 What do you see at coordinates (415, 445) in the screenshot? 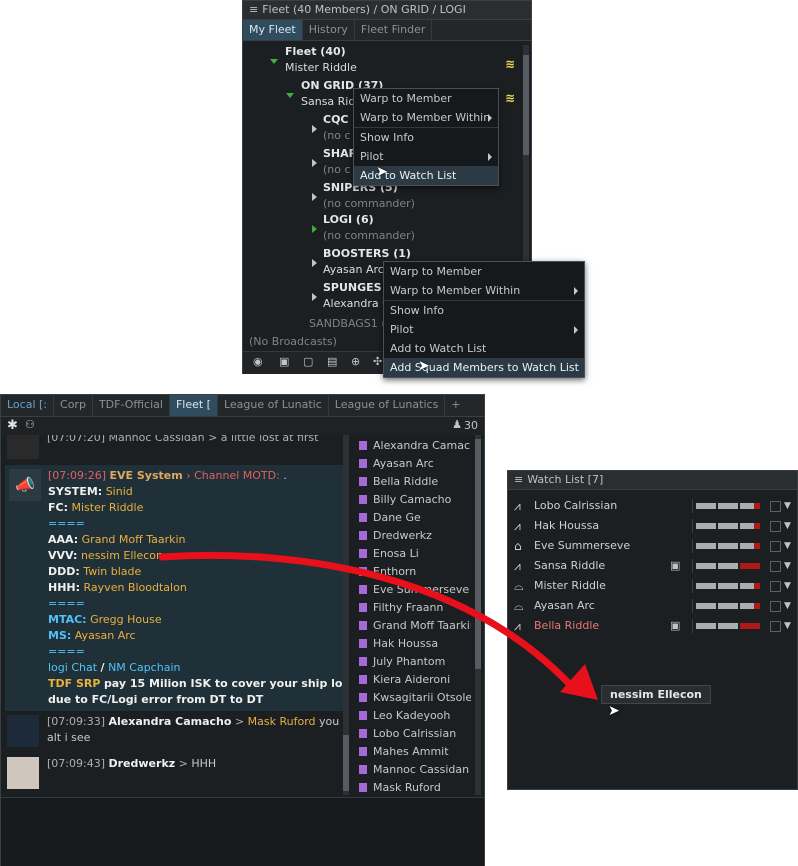
I see `member-list-item: Alexandra Camacho` at bounding box center [415, 445].